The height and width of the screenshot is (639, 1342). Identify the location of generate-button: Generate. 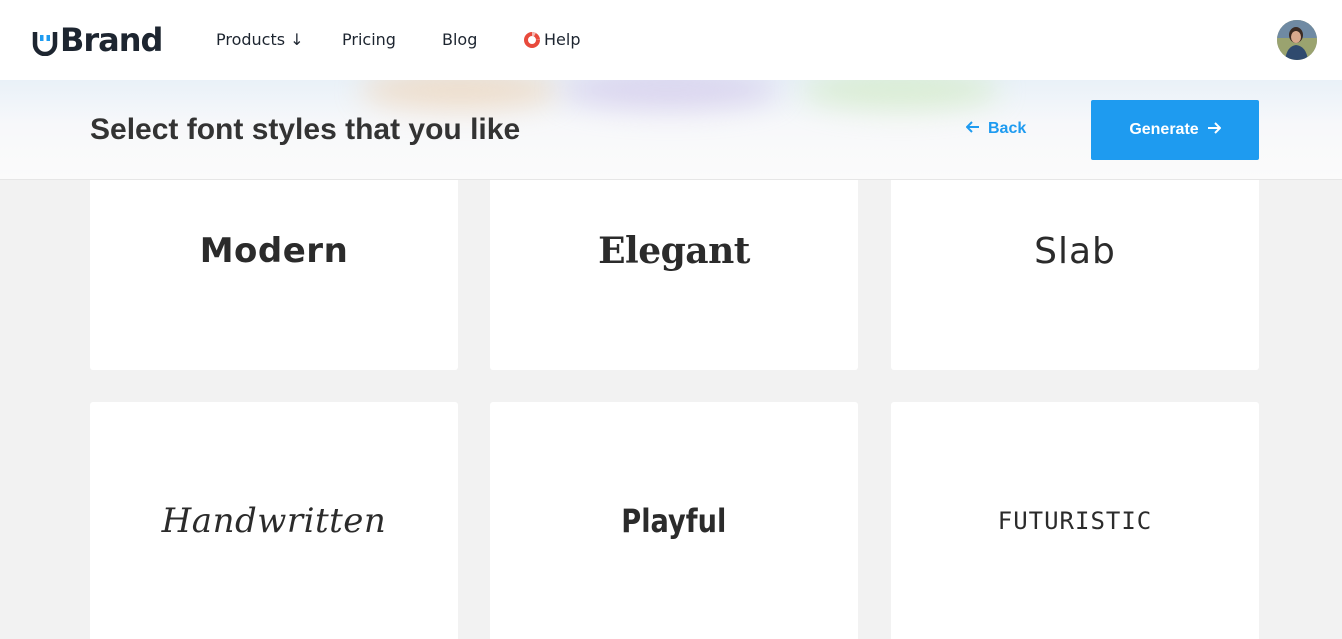
(1175, 130).